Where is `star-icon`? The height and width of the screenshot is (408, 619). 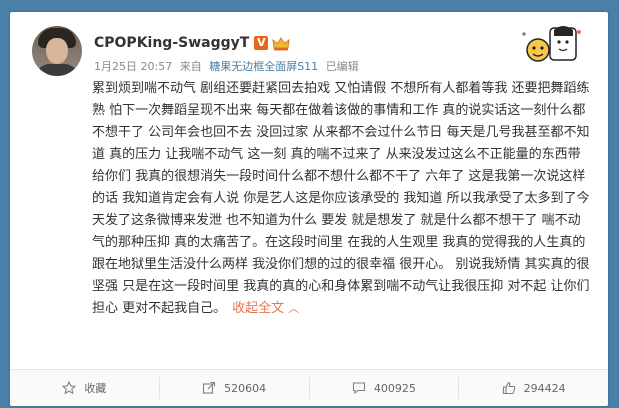 star-icon is located at coordinates (69, 388).